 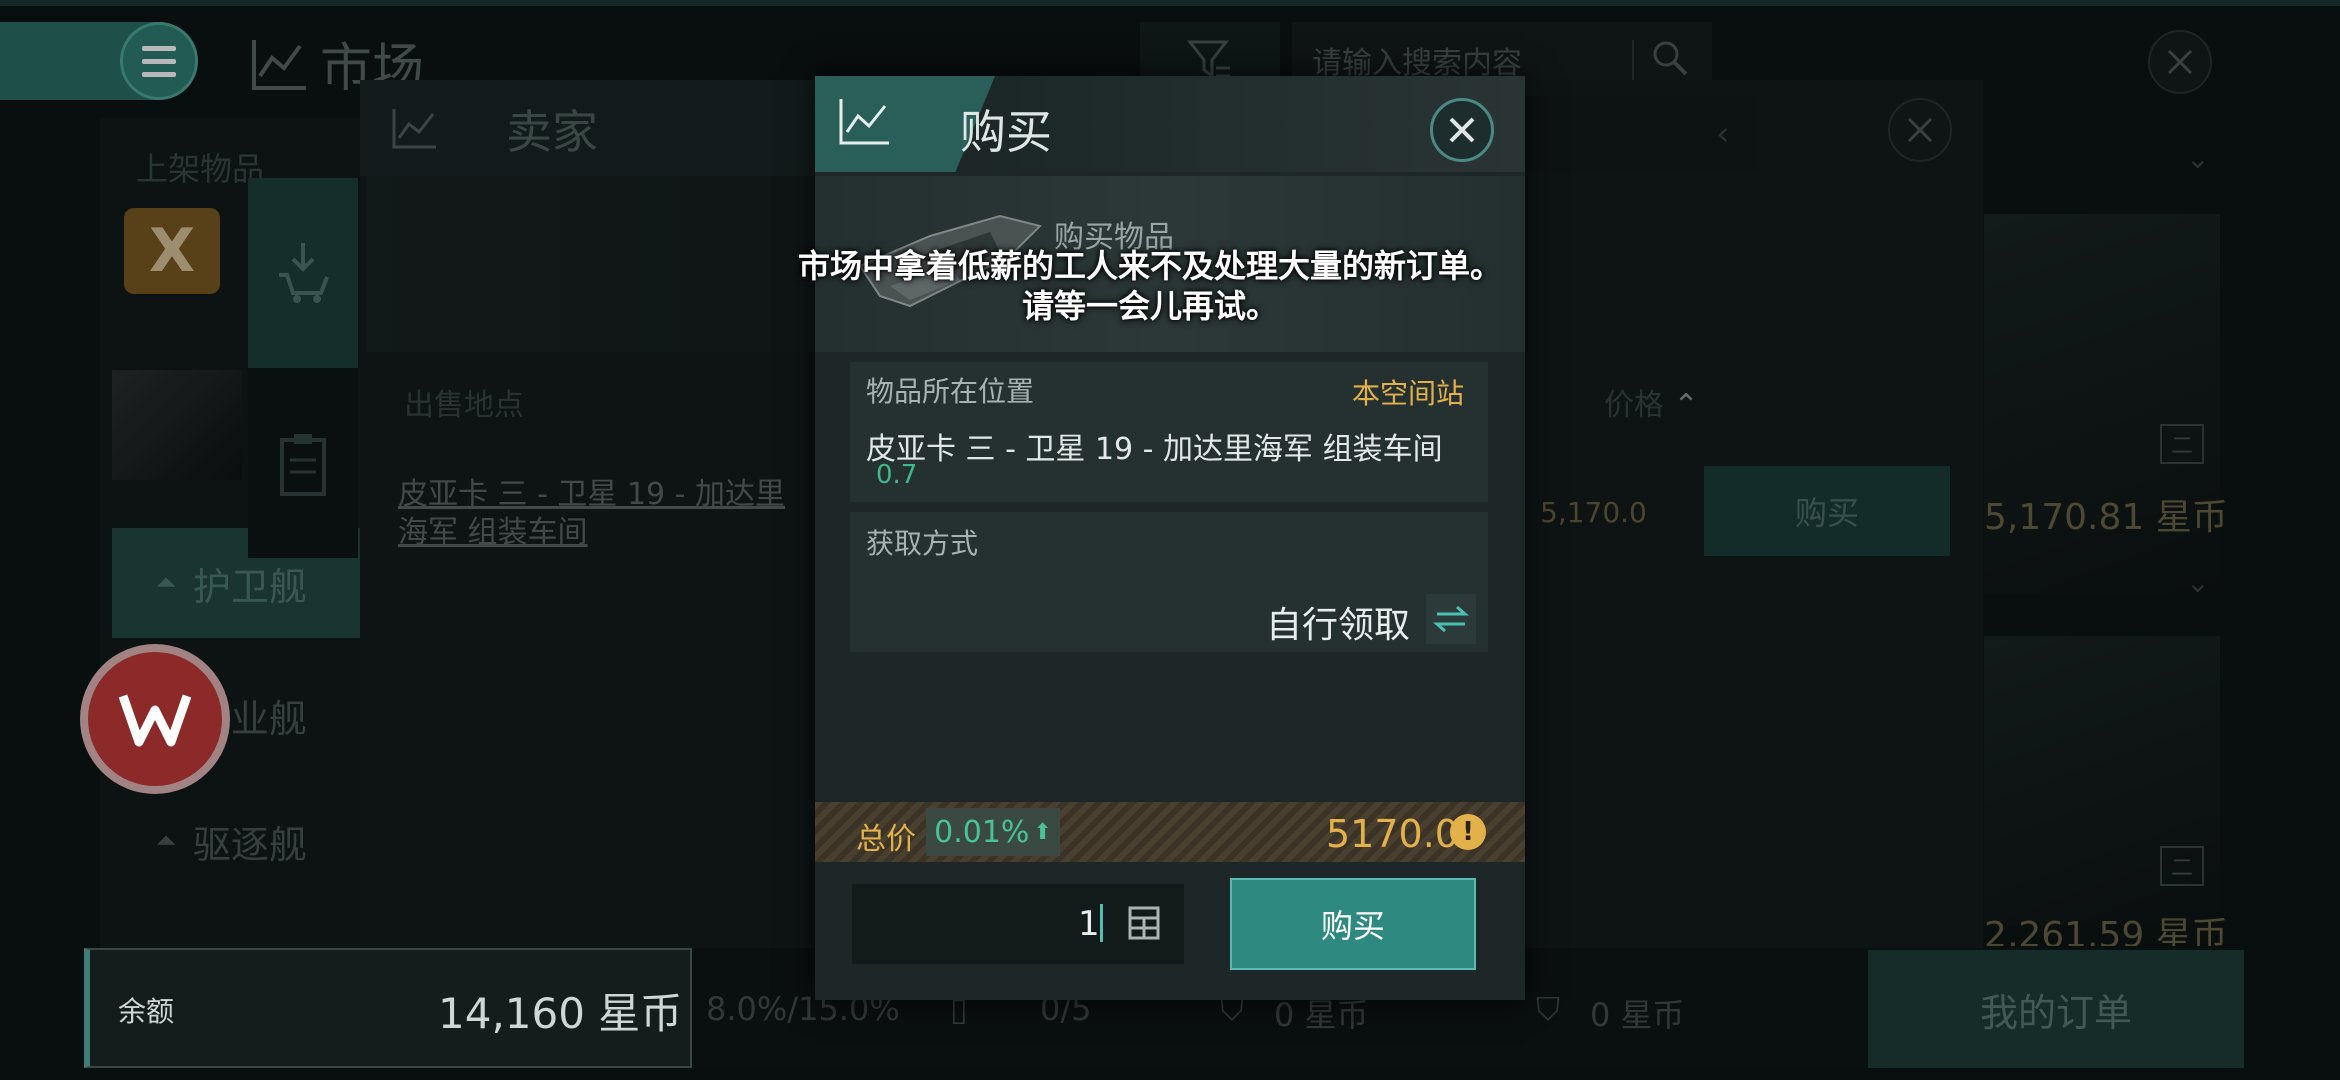 What do you see at coordinates (1468, 832) in the screenshot?
I see `warning-icon: !` at bounding box center [1468, 832].